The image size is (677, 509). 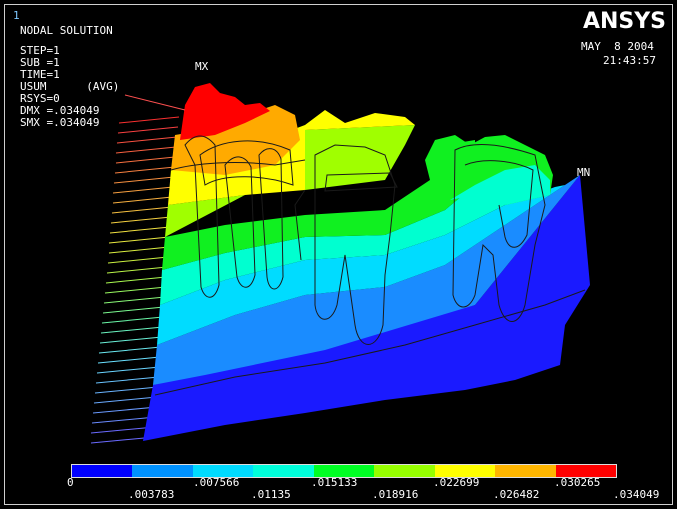 What do you see at coordinates (629, 60) in the screenshot?
I see `plot-time: 21:43:57` at bounding box center [629, 60].